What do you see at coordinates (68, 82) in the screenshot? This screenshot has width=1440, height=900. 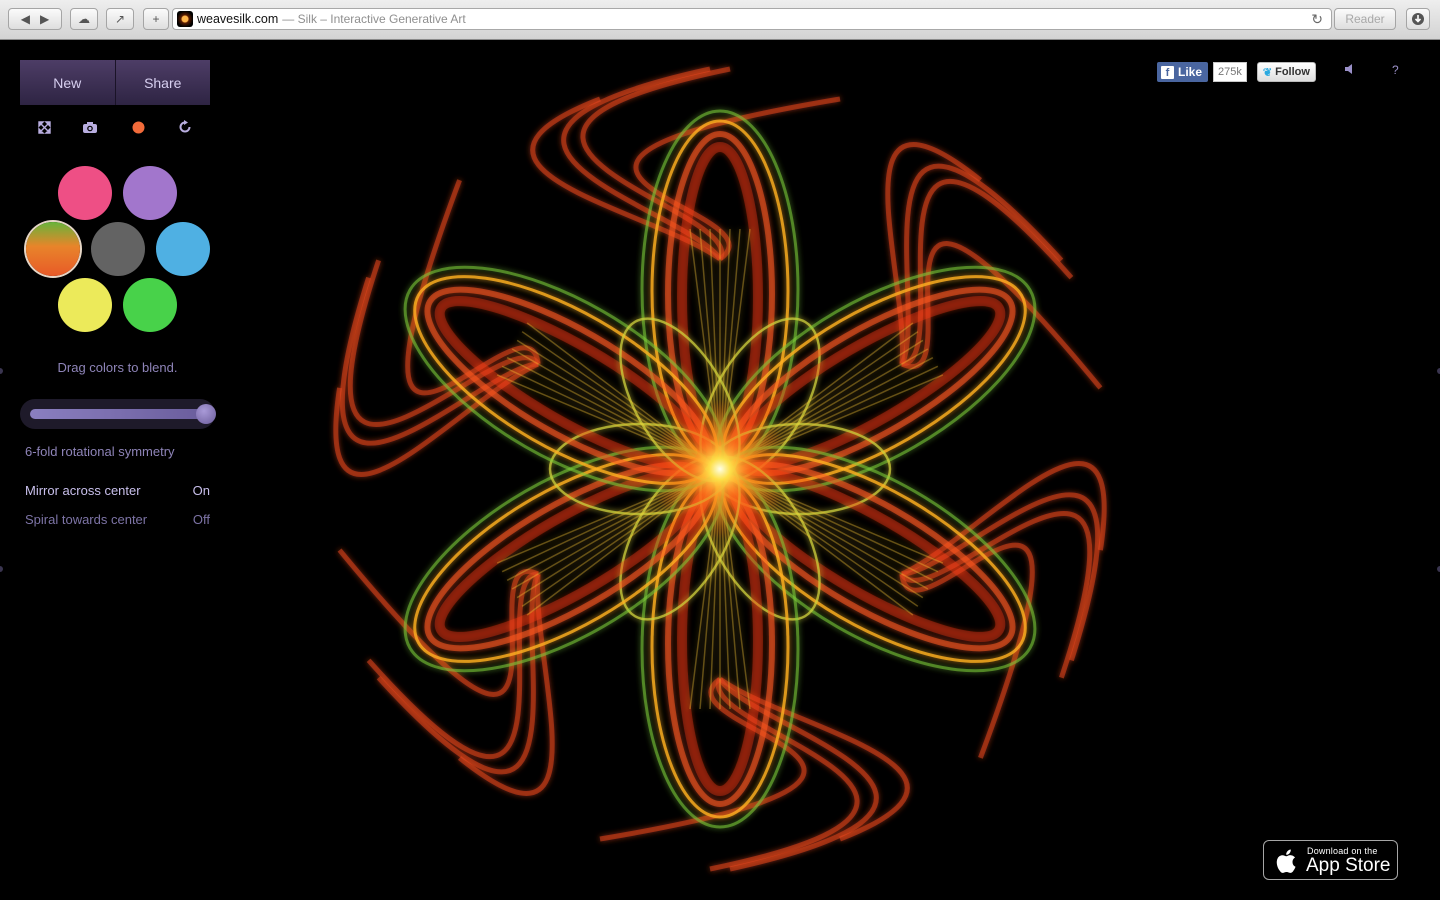 I see `new-button: New` at bounding box center [68, 82].